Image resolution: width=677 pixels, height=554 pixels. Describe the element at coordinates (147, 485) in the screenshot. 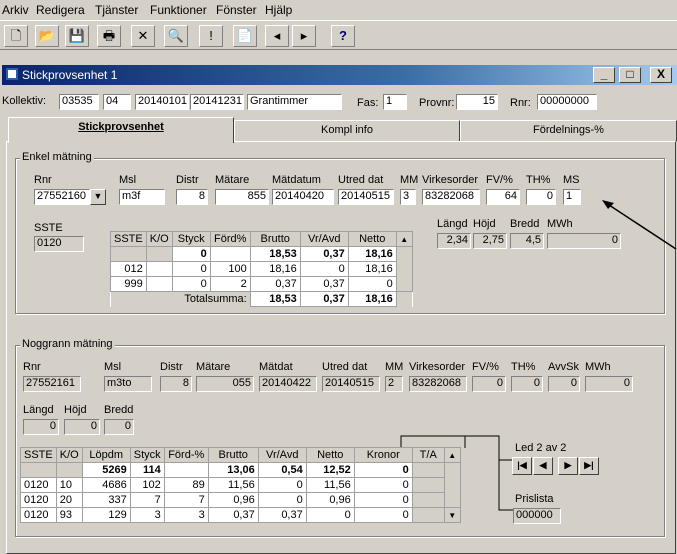

I see `cell: 102` at that location.